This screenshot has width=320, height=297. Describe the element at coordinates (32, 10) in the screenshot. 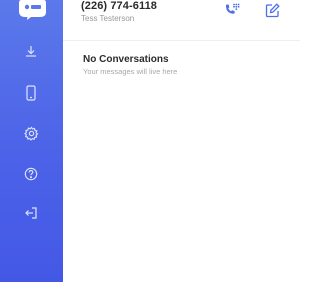

I see `textnow-logo` at that location.